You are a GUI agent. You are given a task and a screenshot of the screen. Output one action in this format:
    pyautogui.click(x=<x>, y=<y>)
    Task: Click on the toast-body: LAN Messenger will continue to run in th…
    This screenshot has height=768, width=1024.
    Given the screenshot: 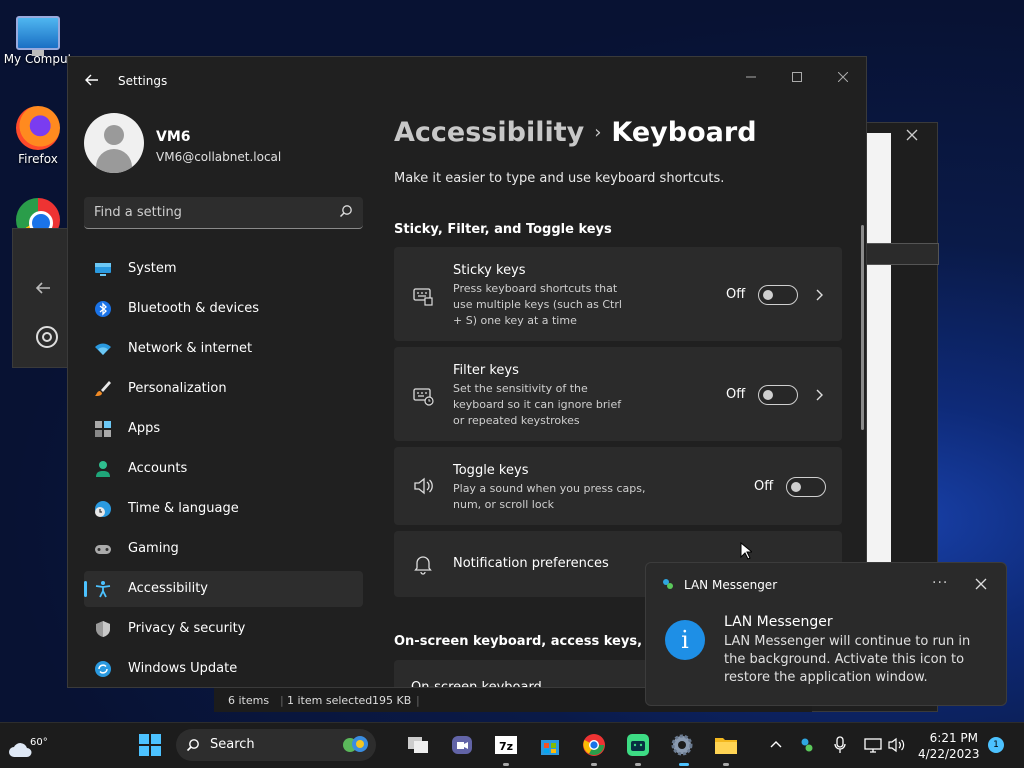 What is the action you would take?
    pyautogui.click(x=847, y=659)
    